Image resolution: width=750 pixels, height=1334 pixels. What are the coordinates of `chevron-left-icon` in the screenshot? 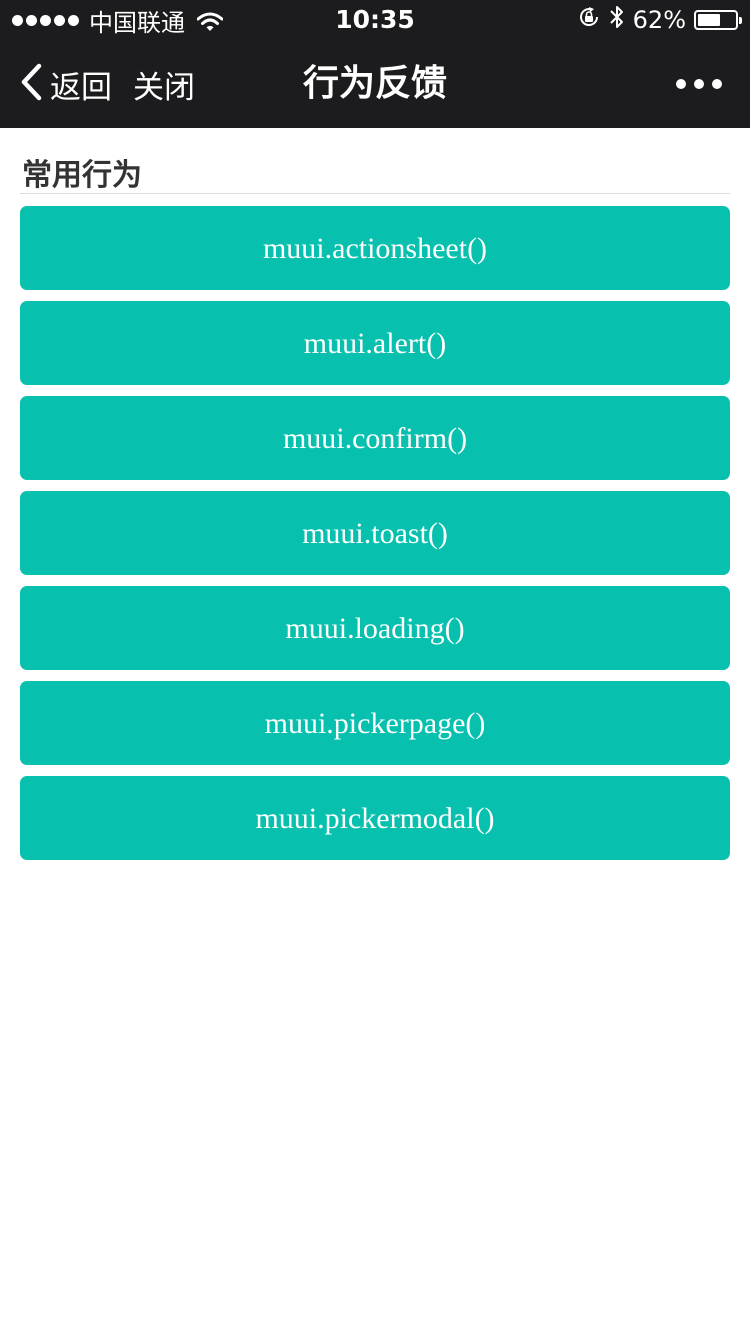 It's located at (34, 84).